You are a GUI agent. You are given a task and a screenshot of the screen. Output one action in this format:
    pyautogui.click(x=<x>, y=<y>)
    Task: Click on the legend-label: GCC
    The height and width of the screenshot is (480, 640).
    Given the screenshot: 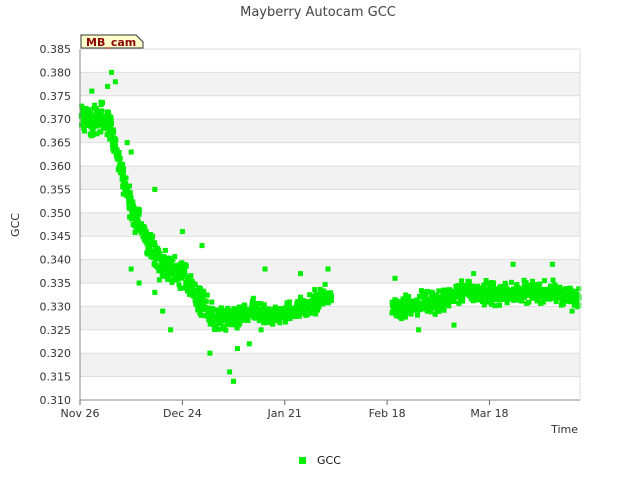 What is the action you would take?
    pyautogui.click(x=329, y=460)
    